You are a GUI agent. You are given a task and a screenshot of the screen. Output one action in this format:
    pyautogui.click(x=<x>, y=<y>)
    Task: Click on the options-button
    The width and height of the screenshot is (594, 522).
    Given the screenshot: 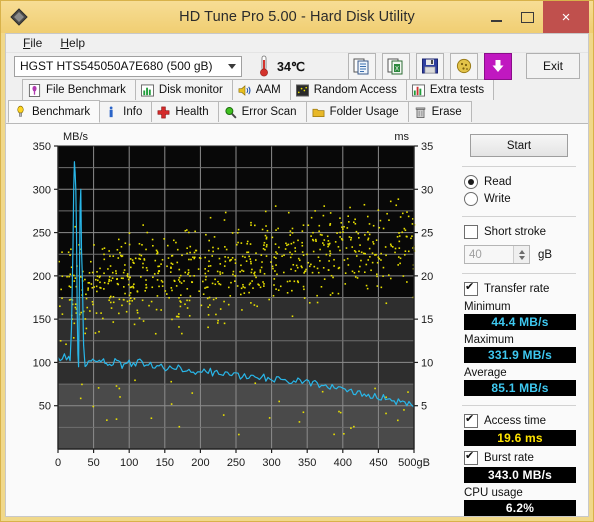 What is the action you would take?
    pyautogui.click(x=464, y=66)
    